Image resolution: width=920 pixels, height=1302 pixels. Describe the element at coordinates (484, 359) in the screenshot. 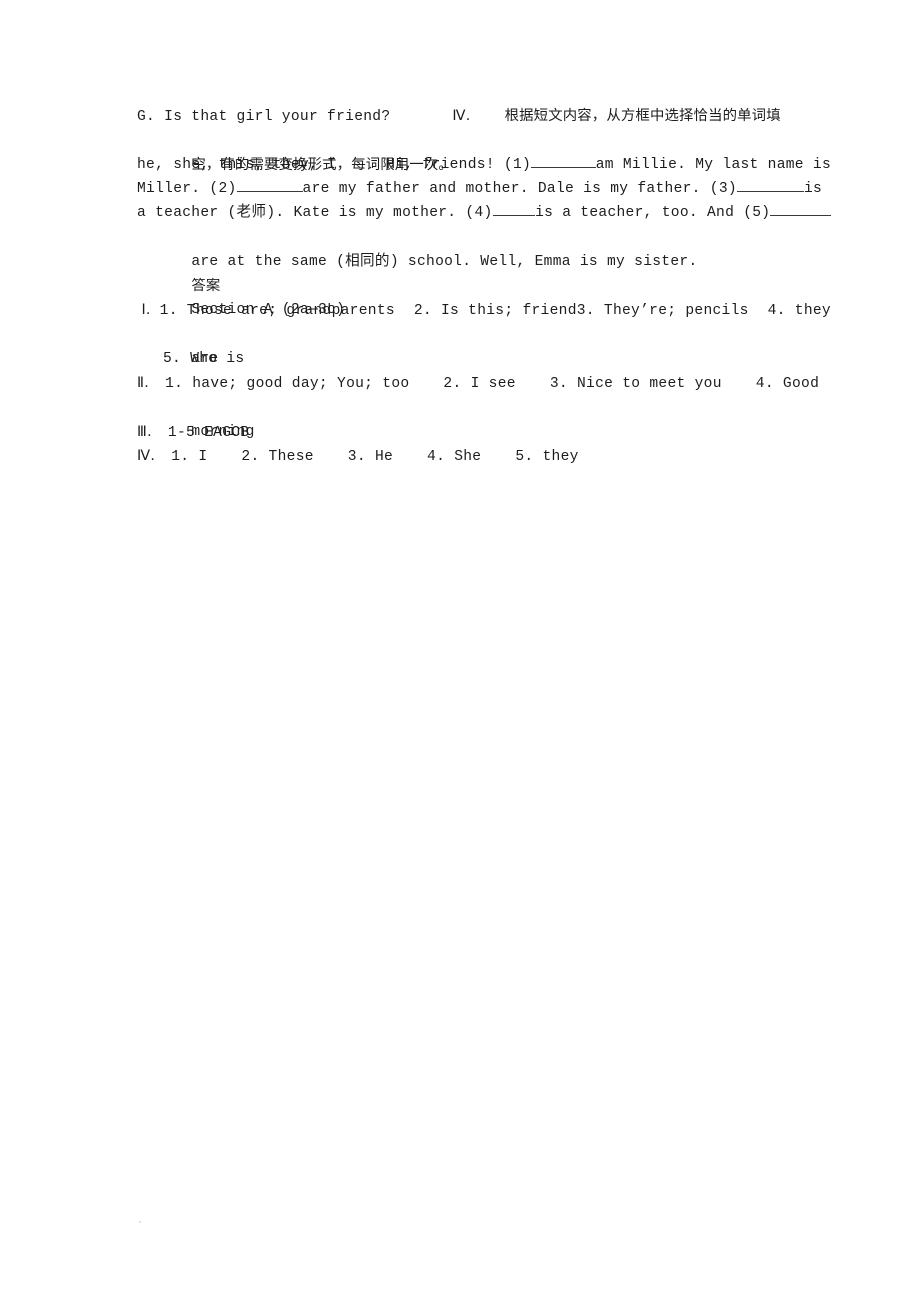

I see `answer-group-i-line-3: 5. Who is` at that location.